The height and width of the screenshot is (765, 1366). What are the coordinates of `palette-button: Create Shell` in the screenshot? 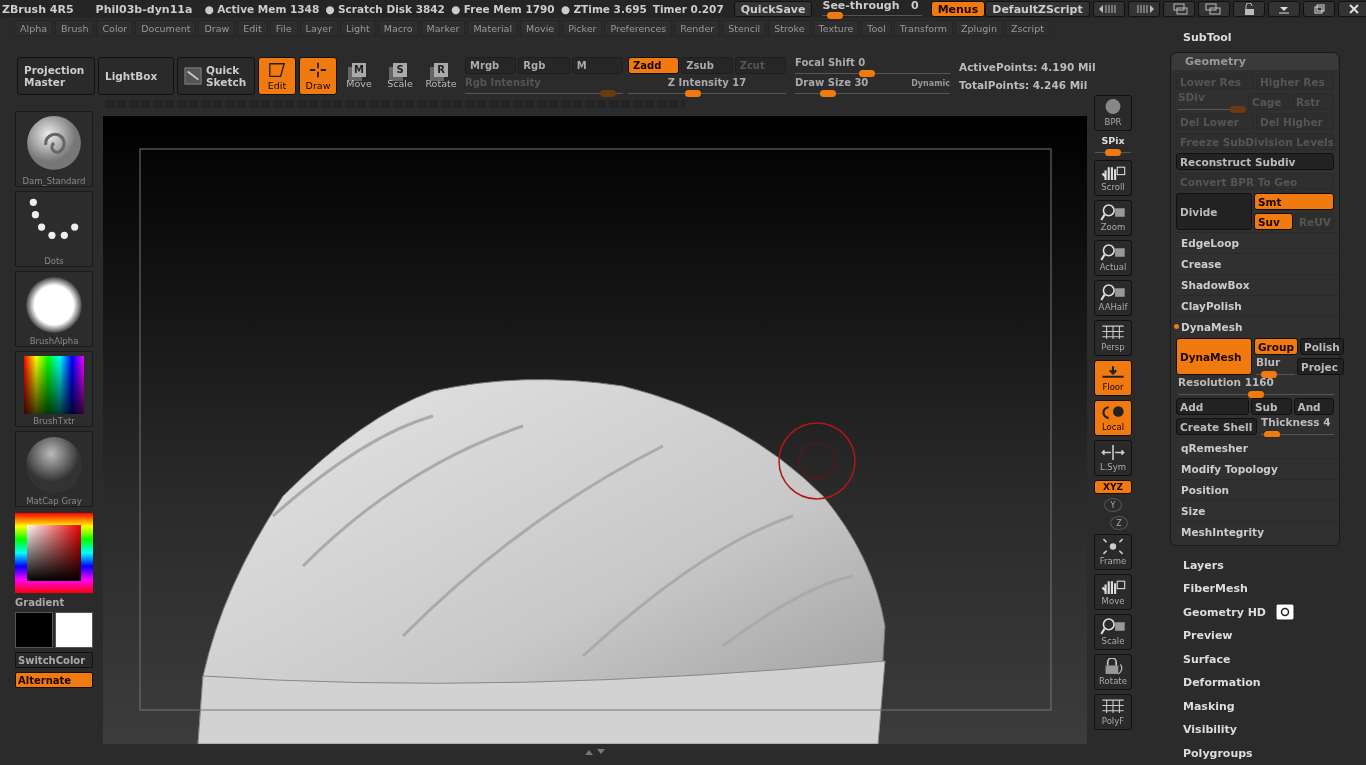 It's located at (1216, 427).